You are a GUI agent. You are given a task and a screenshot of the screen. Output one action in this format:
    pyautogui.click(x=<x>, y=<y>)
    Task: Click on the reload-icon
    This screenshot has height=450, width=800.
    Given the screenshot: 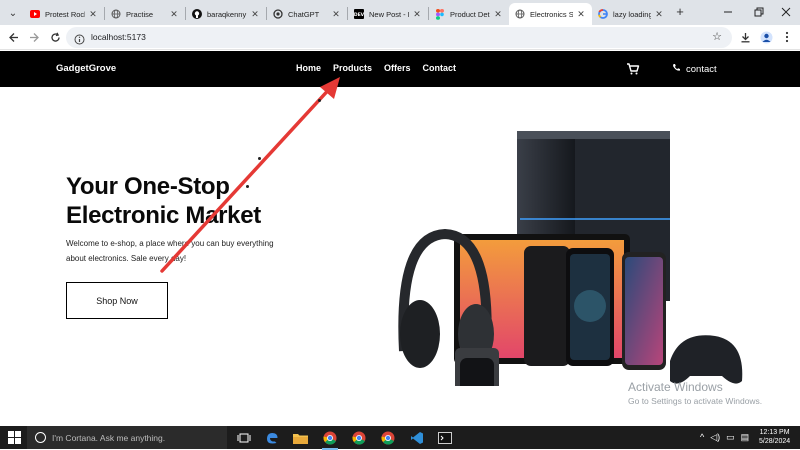 What is the action you would take?
    pyautogui.click(x=55, y=37)
    